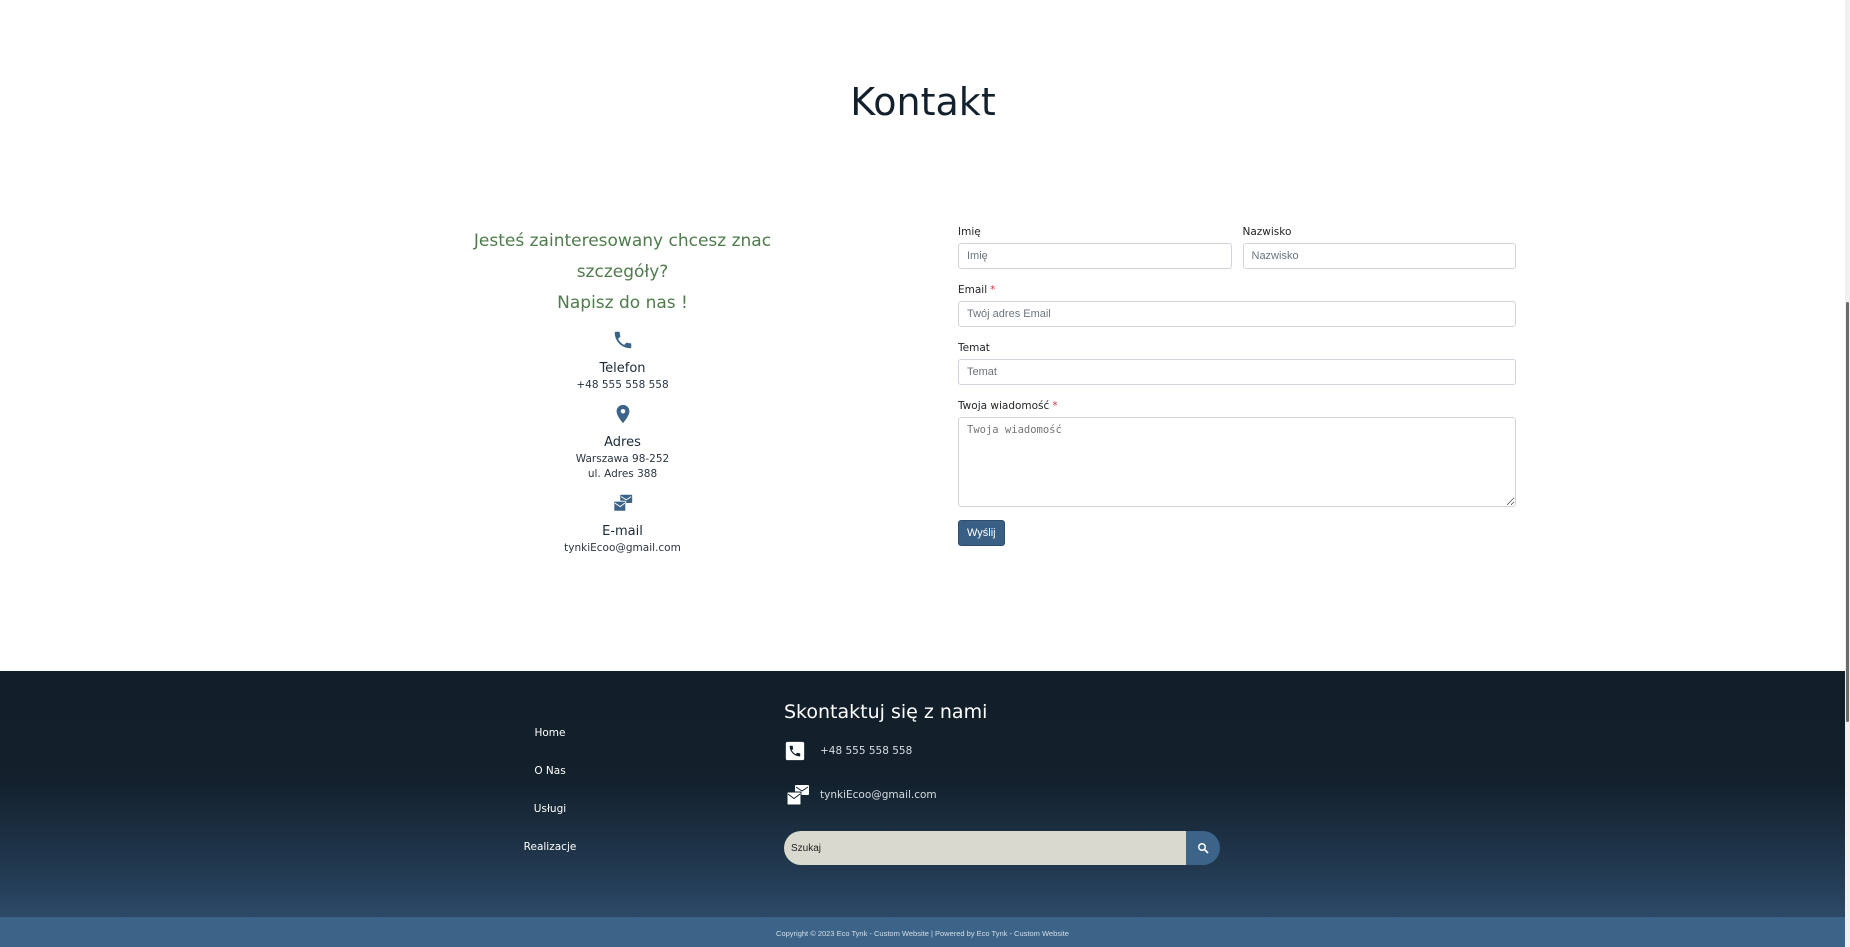  What do you see at coordinates (886, 712) in the screenshot?
I see `footer-contact-heading: Skontaktuj się z nami` at bounding box center [886, 712].